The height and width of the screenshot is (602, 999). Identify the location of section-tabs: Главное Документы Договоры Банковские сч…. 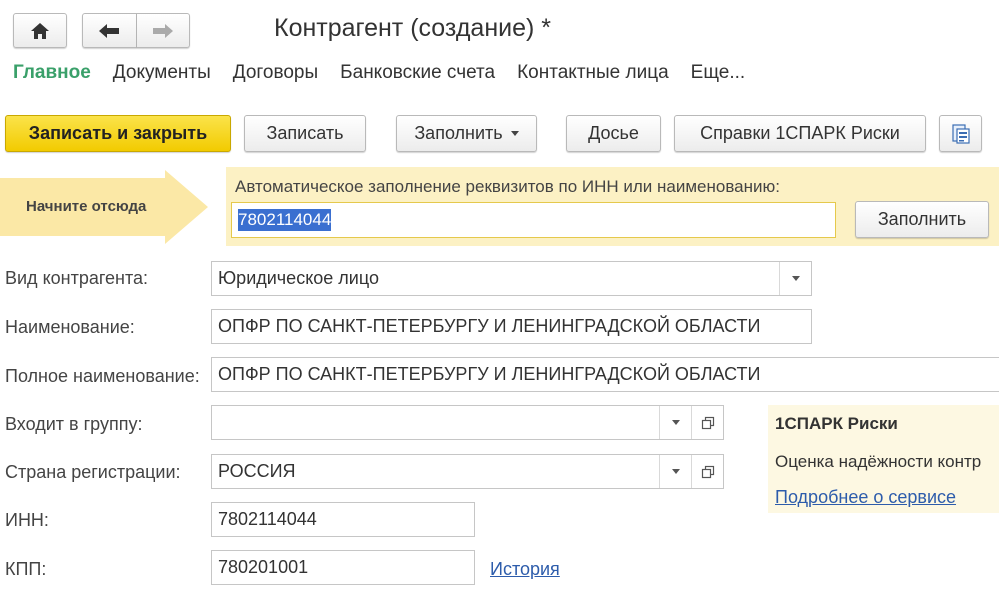
(379, 73).